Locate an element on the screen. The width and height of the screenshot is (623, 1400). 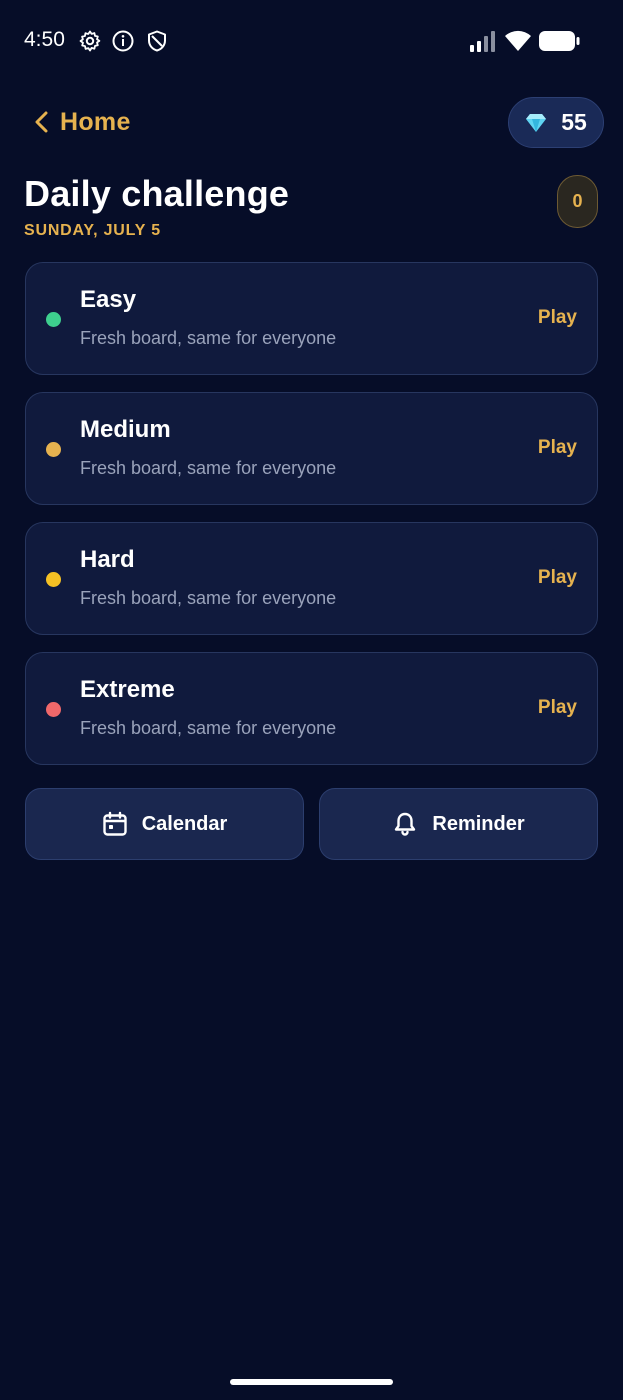
challenge-card-hard: Hard Fresh board, same for everyone Play is located at coordinates (311, 578).